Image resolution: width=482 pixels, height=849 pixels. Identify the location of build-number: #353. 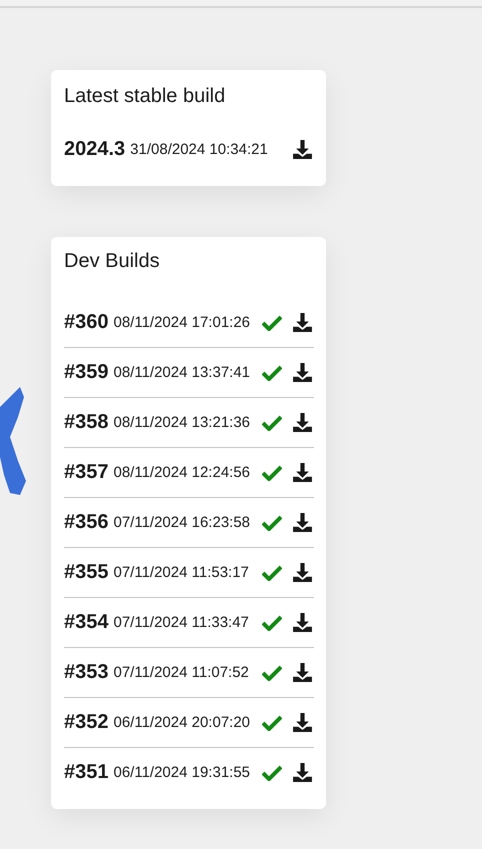
(86, 672).